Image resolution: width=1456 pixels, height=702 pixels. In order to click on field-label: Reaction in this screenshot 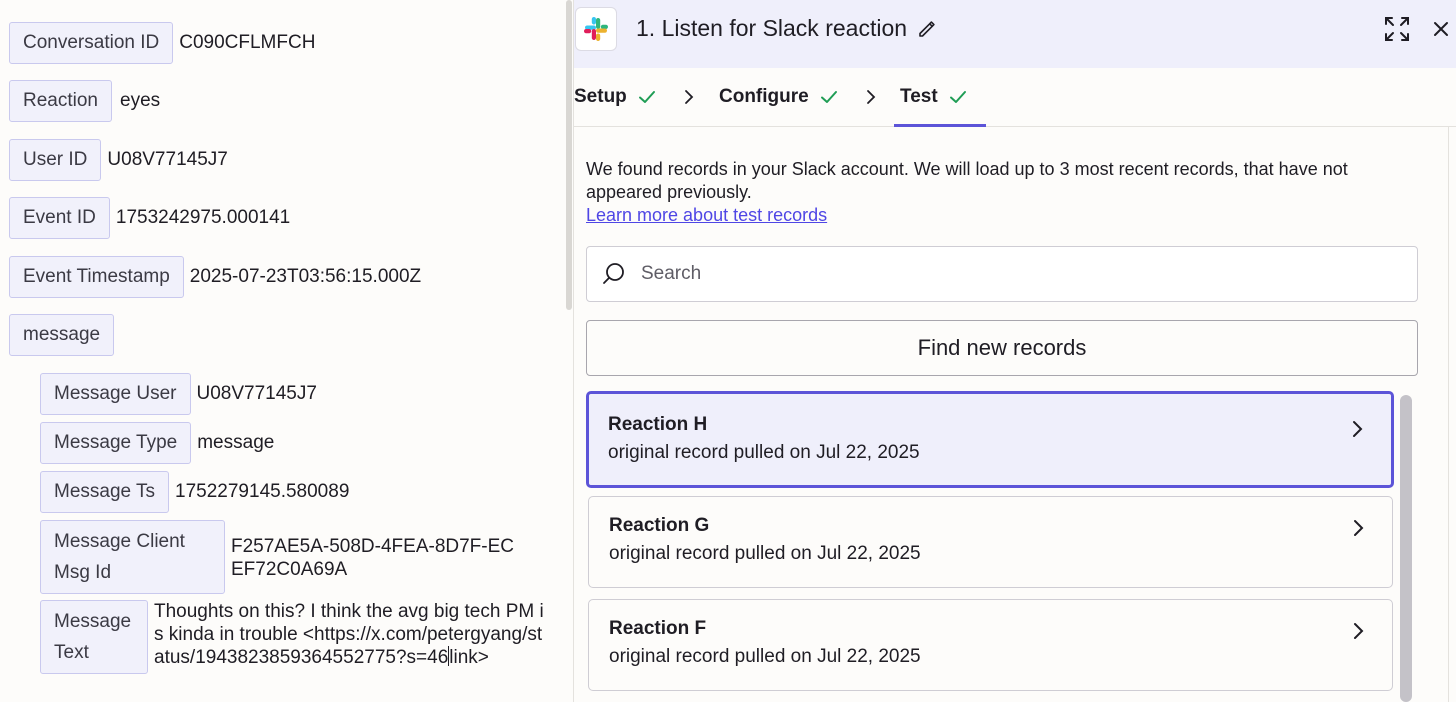, I will do `click(60, 101)`.